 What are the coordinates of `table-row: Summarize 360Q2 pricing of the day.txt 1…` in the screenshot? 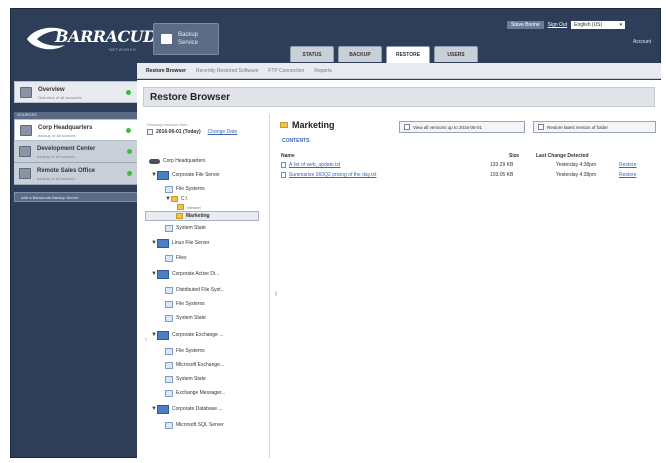 It's located at (468, 175).